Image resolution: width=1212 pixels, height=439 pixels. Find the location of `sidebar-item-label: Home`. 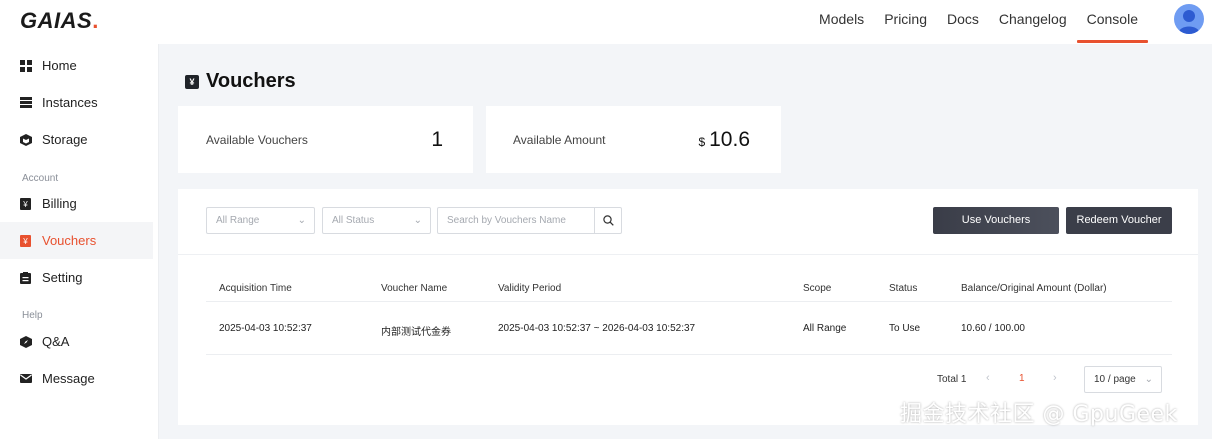

sidebar-item-label: Home is located at coordinates (59, 65).